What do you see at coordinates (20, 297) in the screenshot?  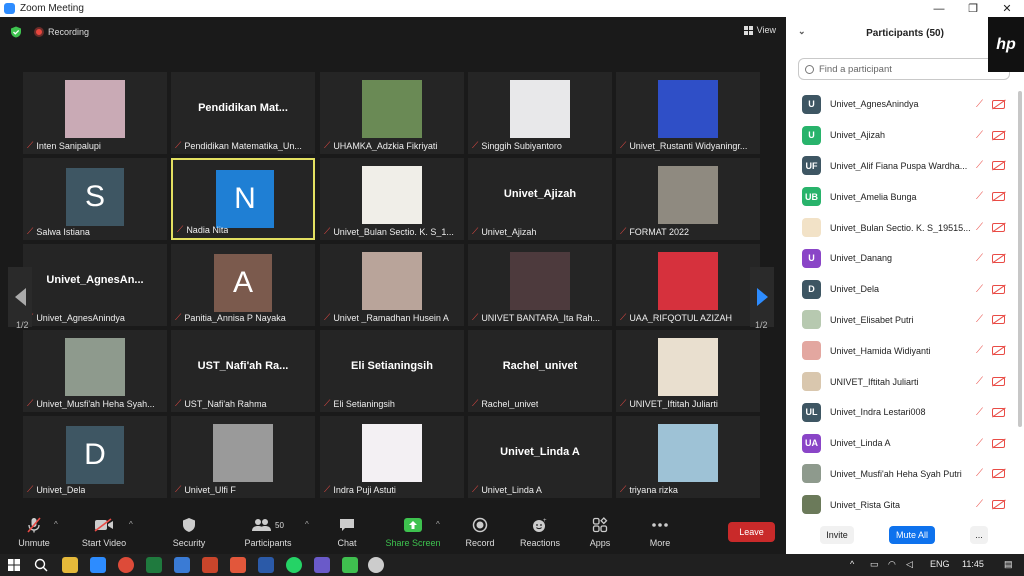 I see `prev-page-button` at bounding box center [20, 297].